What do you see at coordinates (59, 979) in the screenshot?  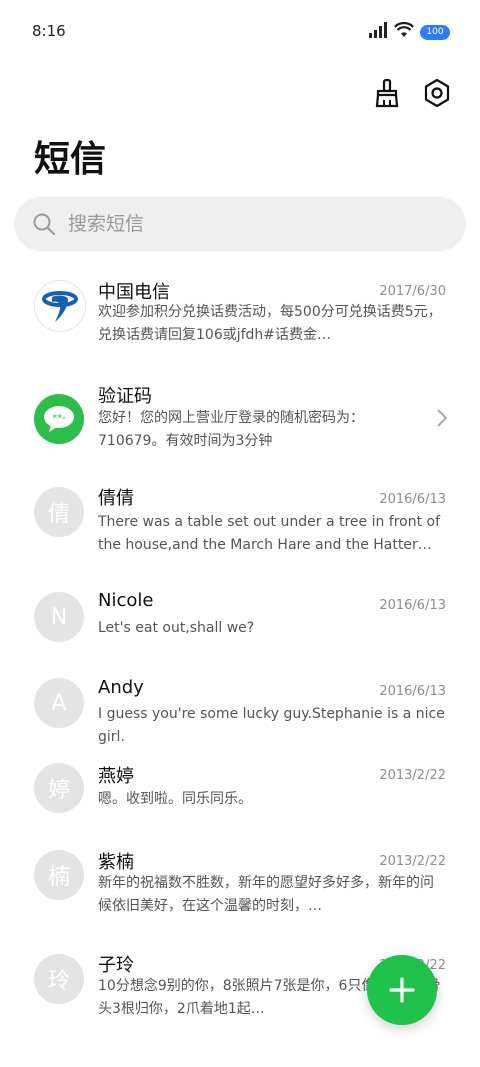 I see `contact-avatar: 玲` at bounding box center [59, 979].